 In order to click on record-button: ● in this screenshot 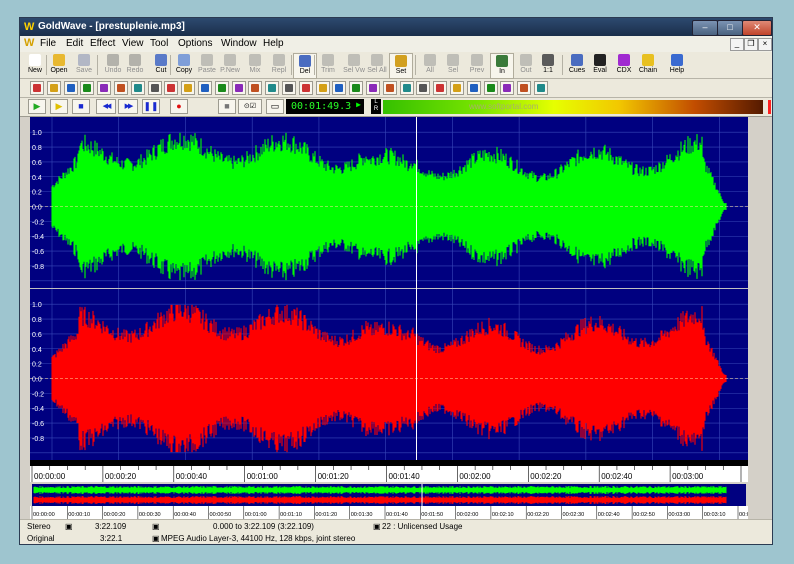, I will do `click(179, 106)`.